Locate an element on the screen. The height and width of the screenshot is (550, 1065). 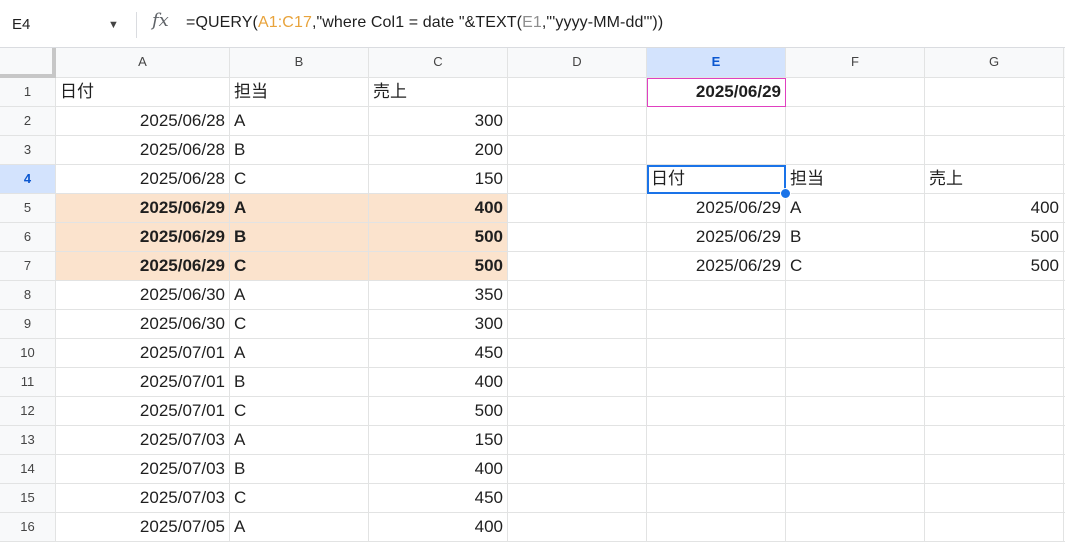
cell-g6: 500 is located at coordinates (994, 237).